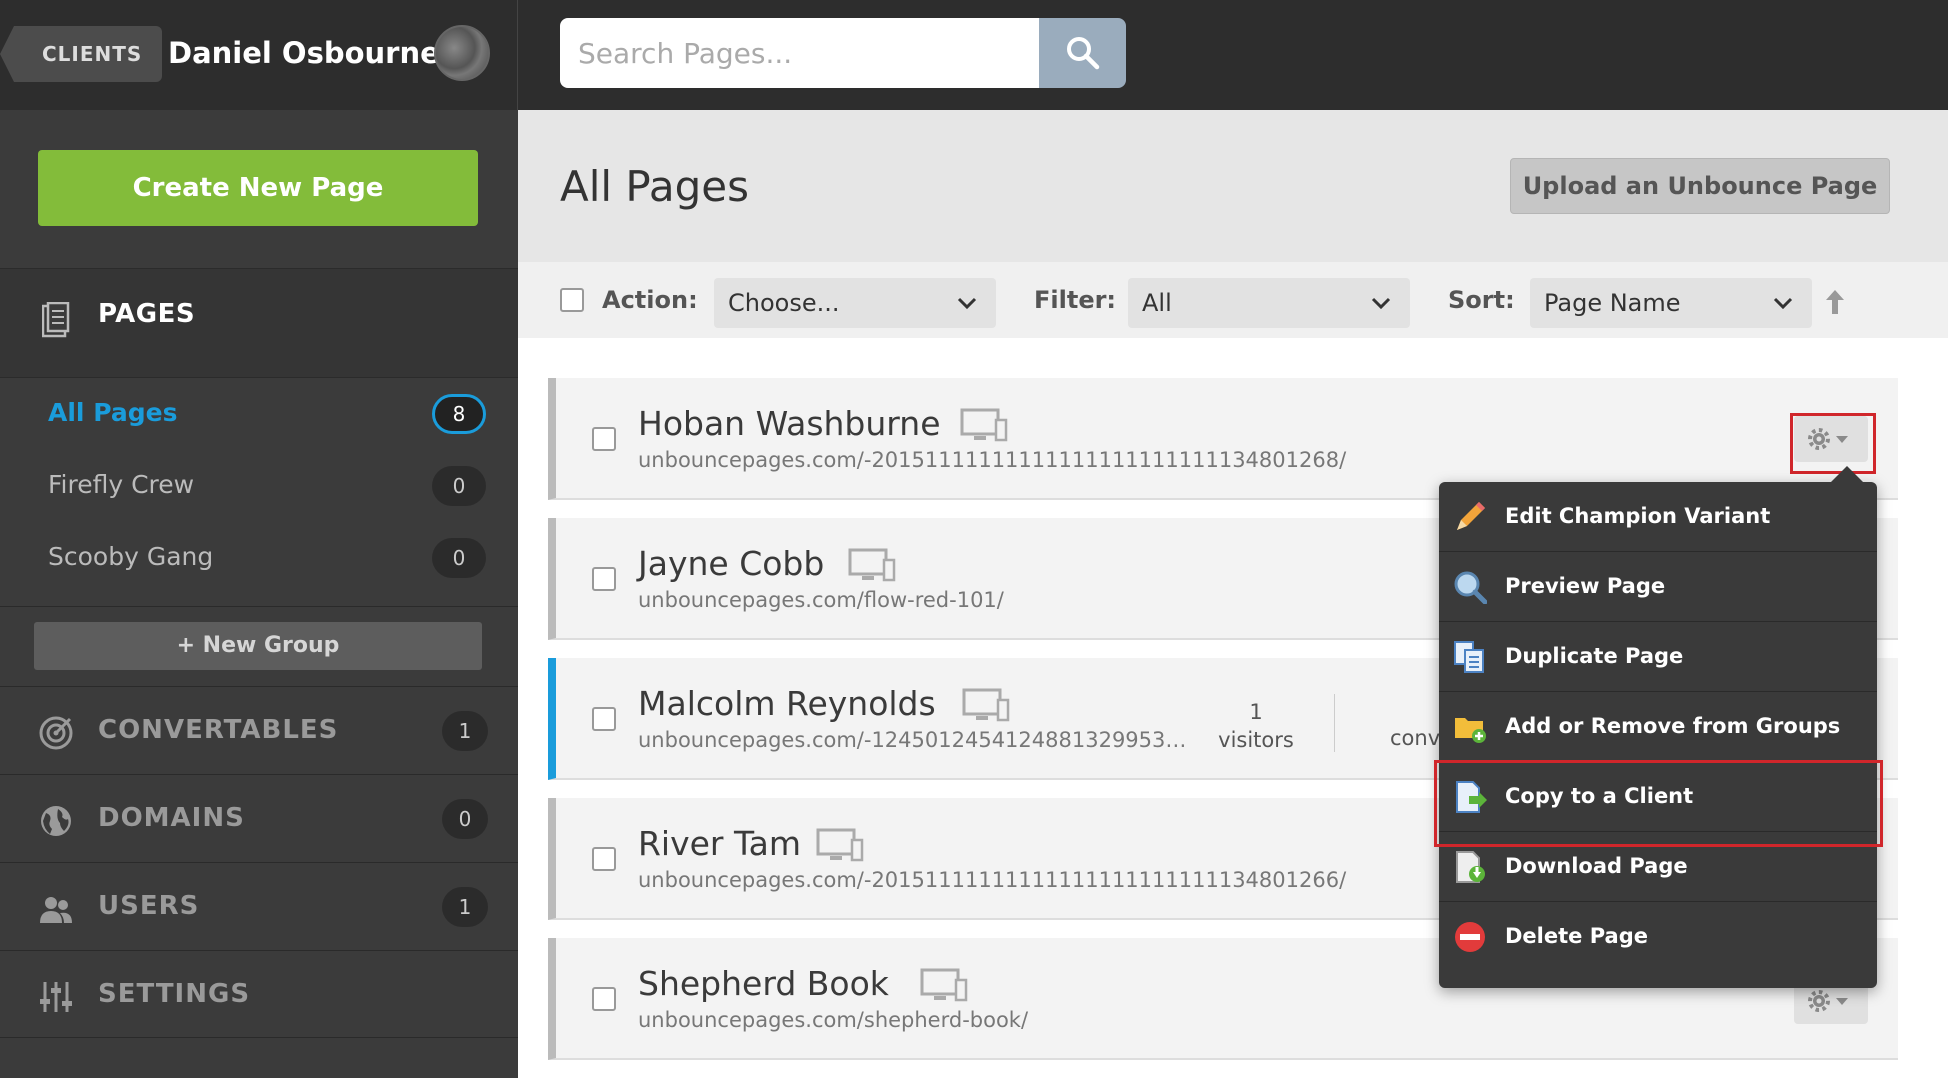 Image resolution: width=1948 pixels, height=1078 pixels. I want to click on globe-icon, so click(56, 821).